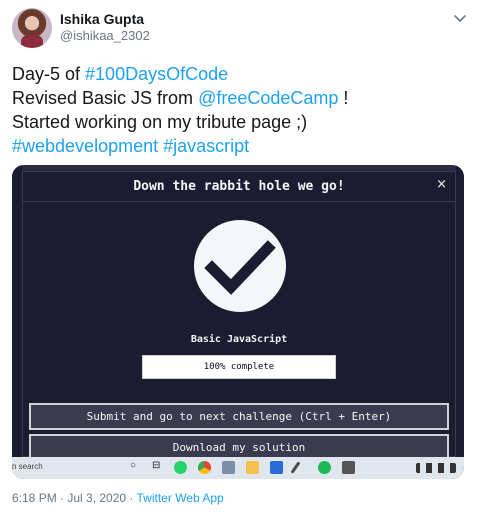 Image resolution: width=478 pixels, height=517 pixels. Describe the element at coordinates (133, 465) in the screenshot. I see `cortana-icon: ○` at that location.